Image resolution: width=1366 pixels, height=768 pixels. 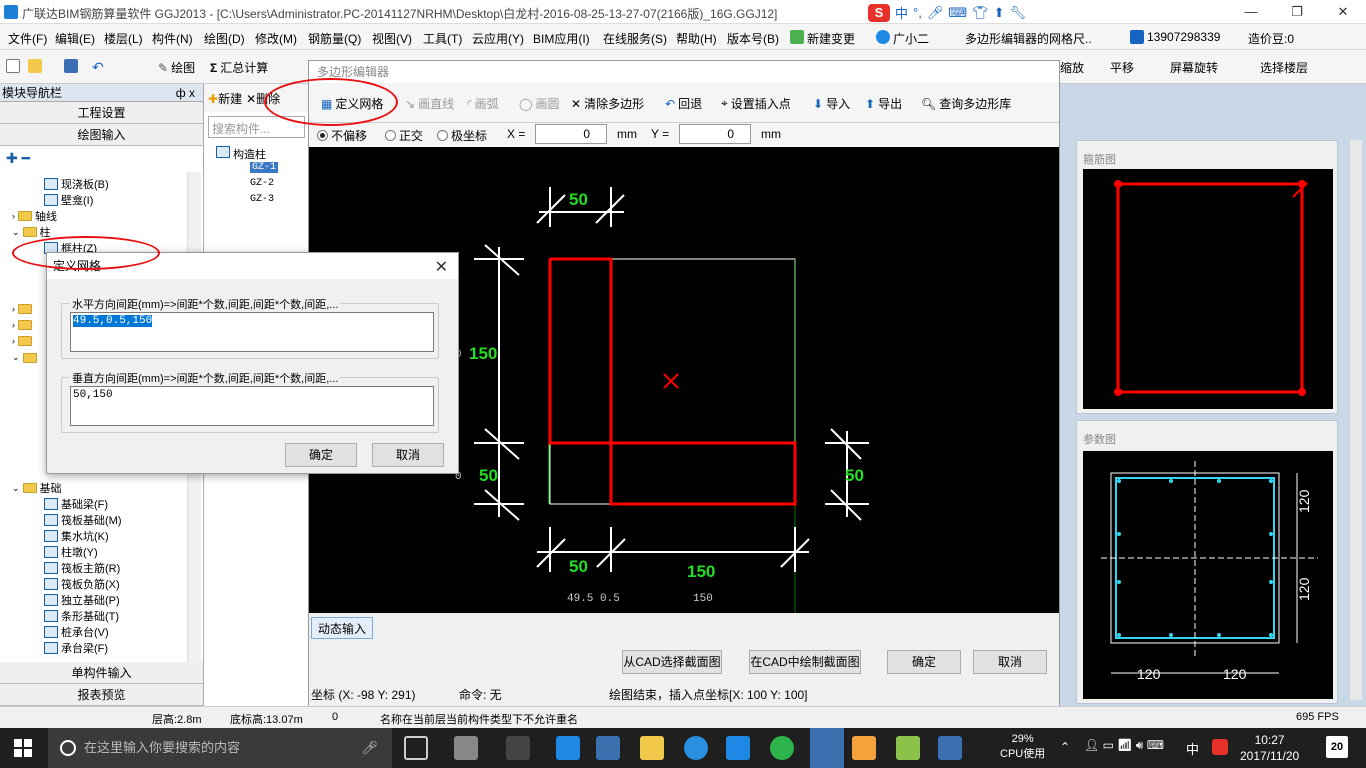 I want to click on import-button: ⬇ 导入, so click(x=831, y=103).